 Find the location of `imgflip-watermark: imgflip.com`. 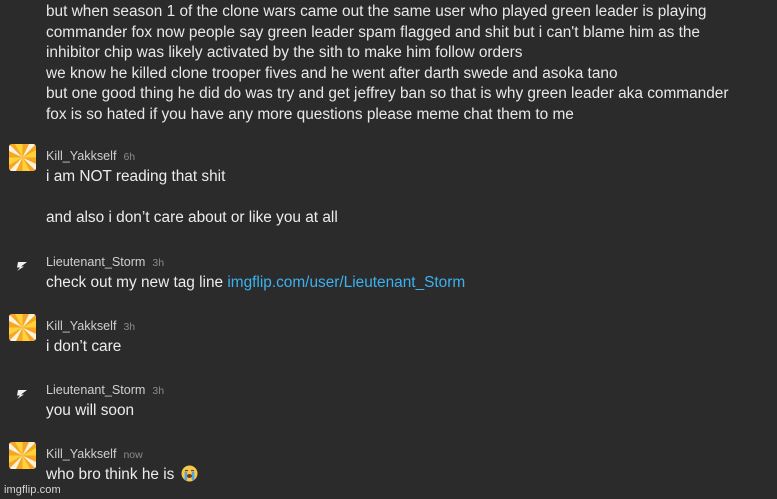

imgflip-watermark: imgflip.com is located at coordinates (32, 490).